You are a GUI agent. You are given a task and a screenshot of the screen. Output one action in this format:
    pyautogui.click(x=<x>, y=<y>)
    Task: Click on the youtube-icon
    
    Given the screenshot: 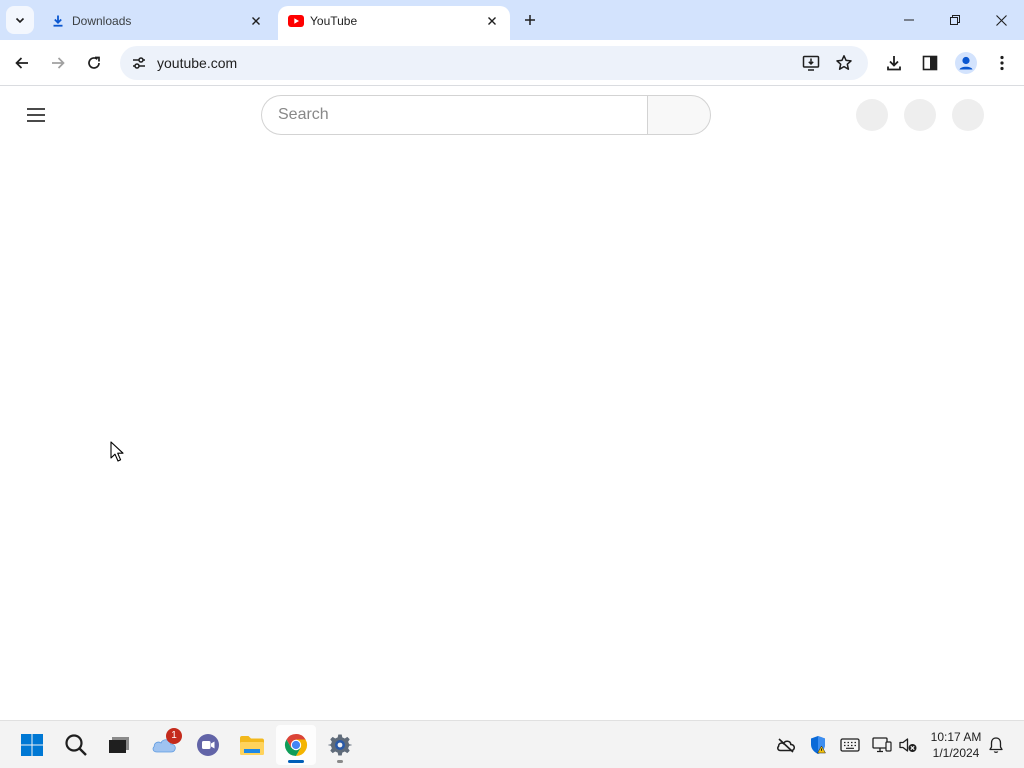 What is the action you would take?
    pyautogui.click(x=296, y=21)
    